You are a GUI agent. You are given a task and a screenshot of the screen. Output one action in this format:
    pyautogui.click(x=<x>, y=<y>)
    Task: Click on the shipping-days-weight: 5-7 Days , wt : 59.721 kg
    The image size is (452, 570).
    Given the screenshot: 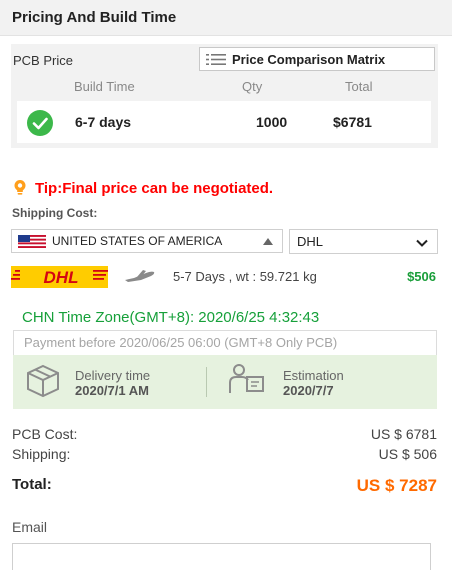 What is the action you would take?
    pyautogui.click(x=245, y=276)
    